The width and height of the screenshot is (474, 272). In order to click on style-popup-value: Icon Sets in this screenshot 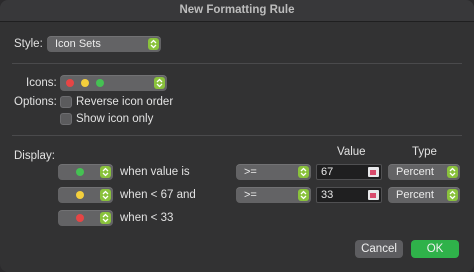, I will do `click(78, 44)`.